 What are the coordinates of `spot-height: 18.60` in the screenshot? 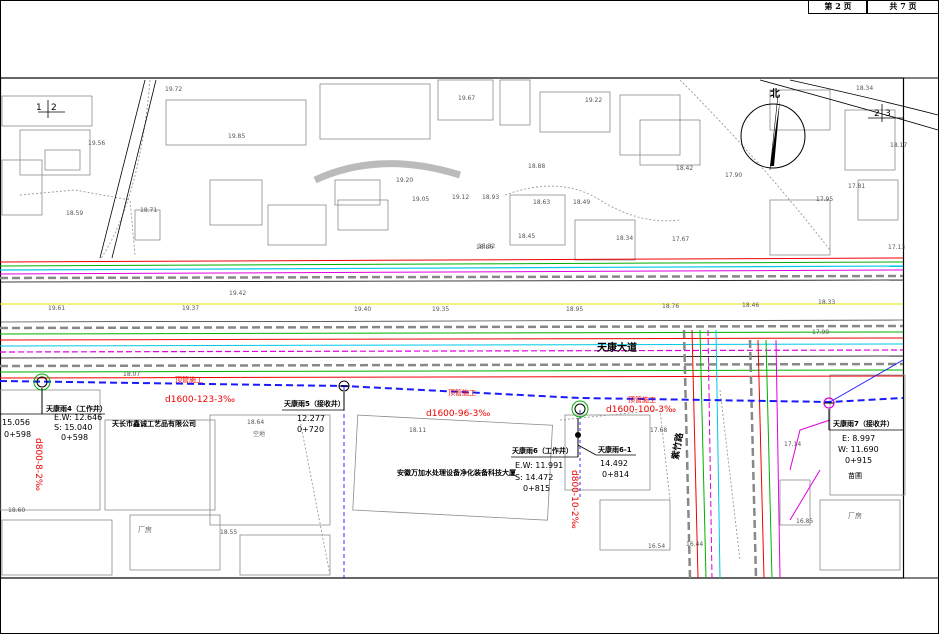 It's located at (16, 510).